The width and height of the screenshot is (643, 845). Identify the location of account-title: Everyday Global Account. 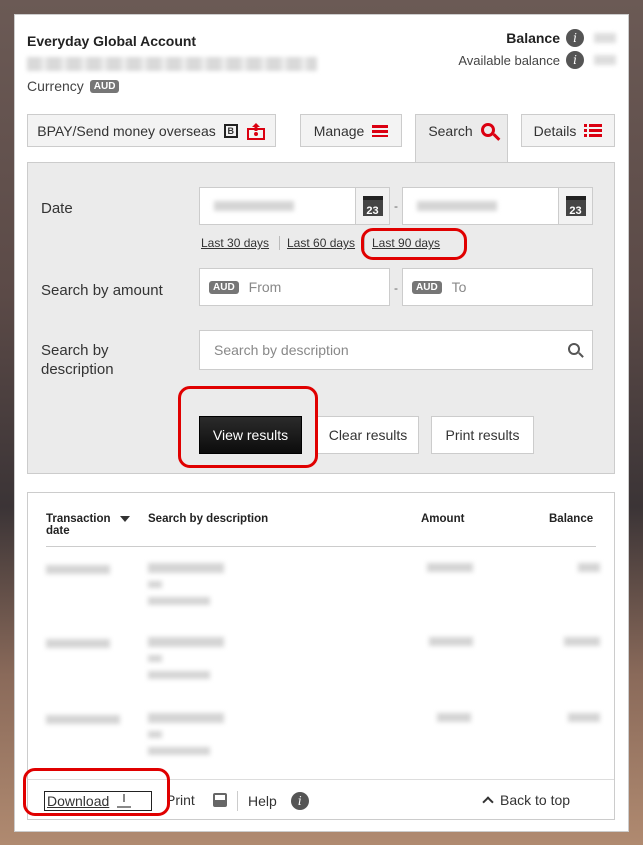
(112, 41).